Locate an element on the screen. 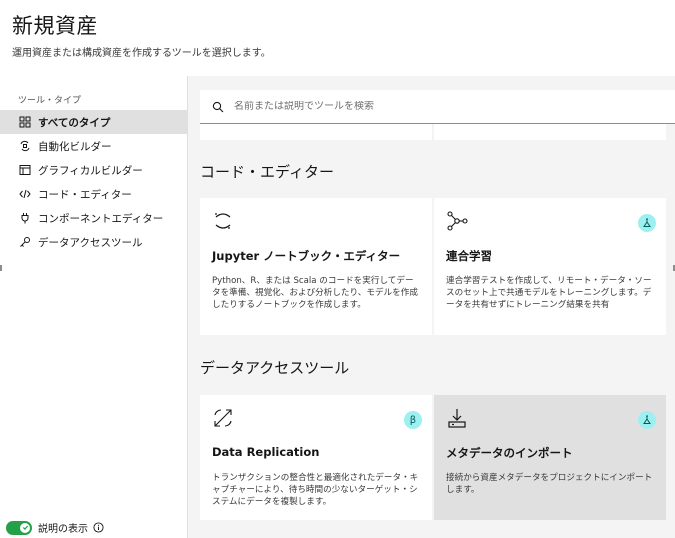  sidebar-item-label: コード・エディター is located at coordinates (85, 194).